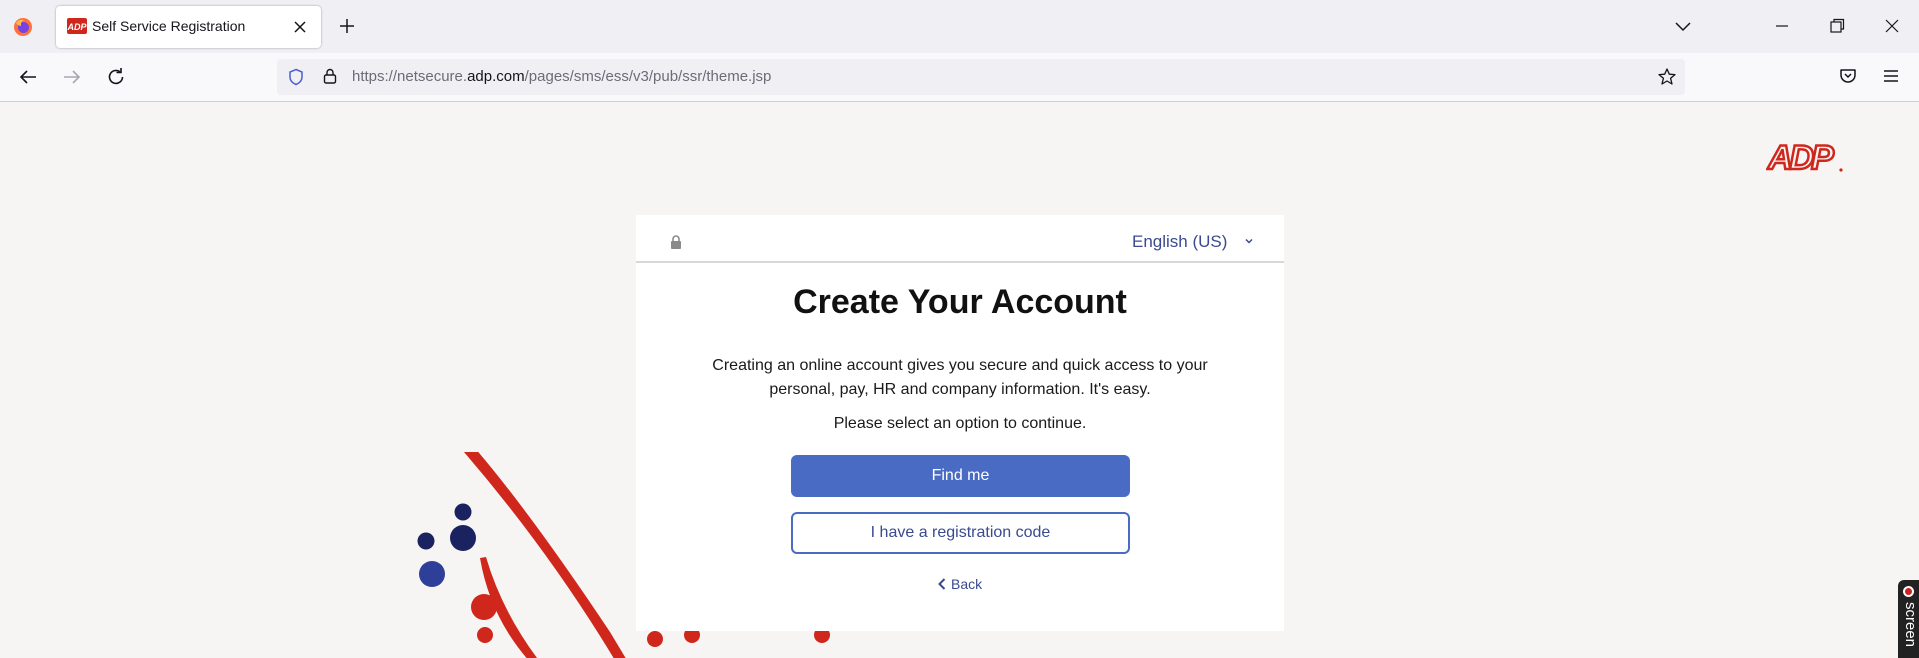 This screenshot has height=658, width=1919. What do you see at coordinates (169, 26) in the screenshot?
I see `tab-title: Self Service Registration` at bounding box center [169, 26].